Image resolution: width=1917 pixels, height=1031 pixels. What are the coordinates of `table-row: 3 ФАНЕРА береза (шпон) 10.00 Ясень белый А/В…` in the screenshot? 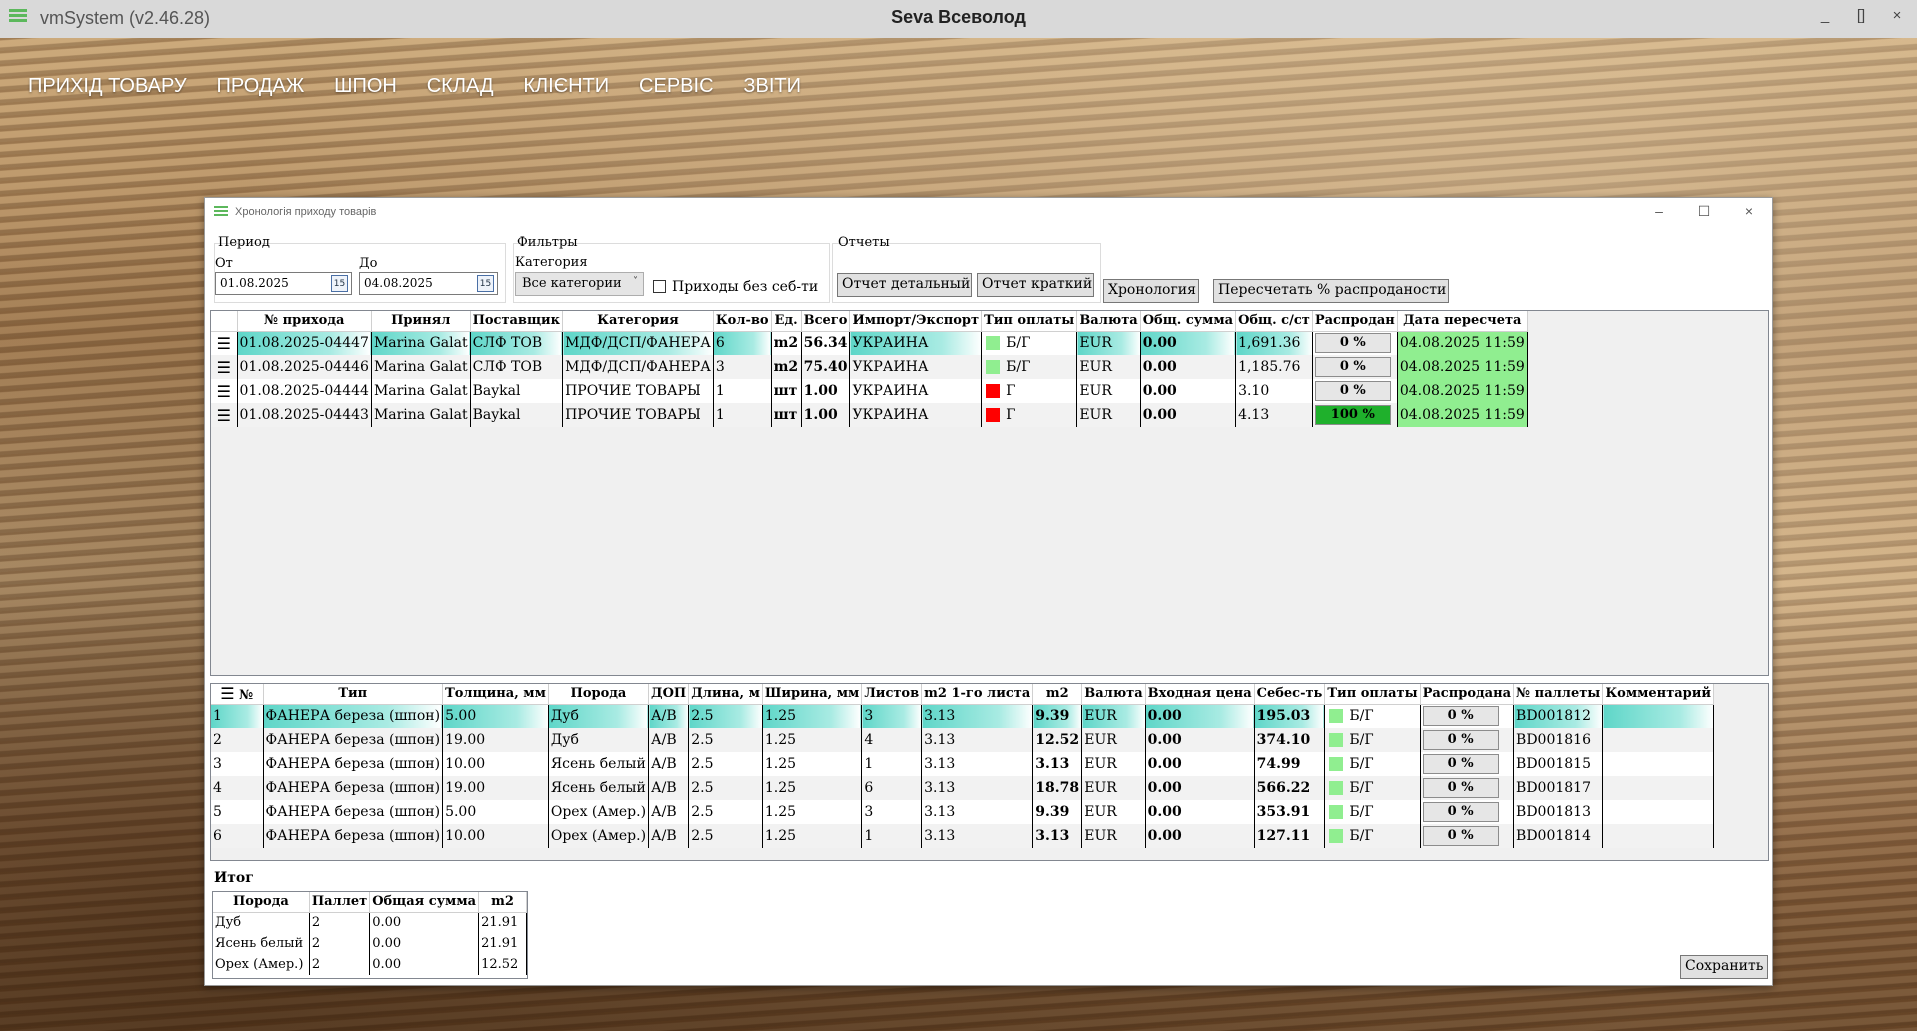 It's located at (963, 764).